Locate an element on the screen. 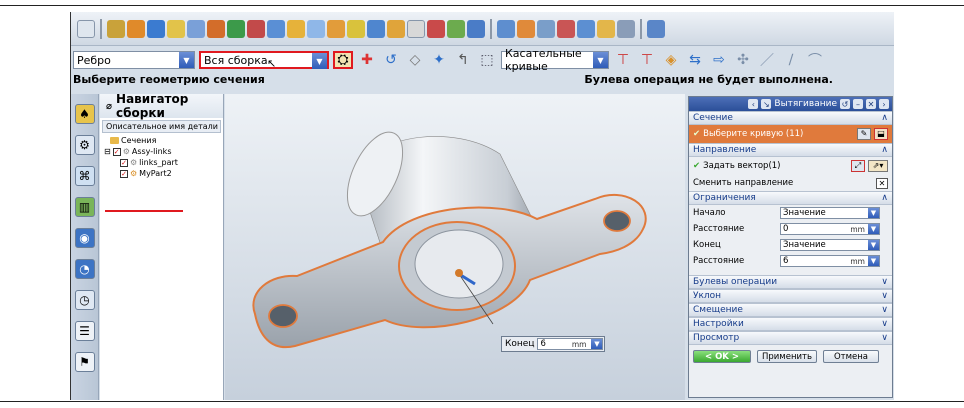  settings-group-header: Настройки ∨ is located at coordinates (790, 324).